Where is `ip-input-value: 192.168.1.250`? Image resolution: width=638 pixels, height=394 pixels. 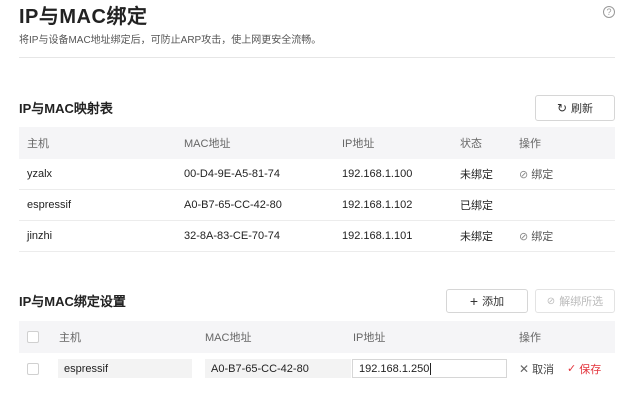
ip-input-value: 192.168.1.250 is located at coordinates (394, 368).